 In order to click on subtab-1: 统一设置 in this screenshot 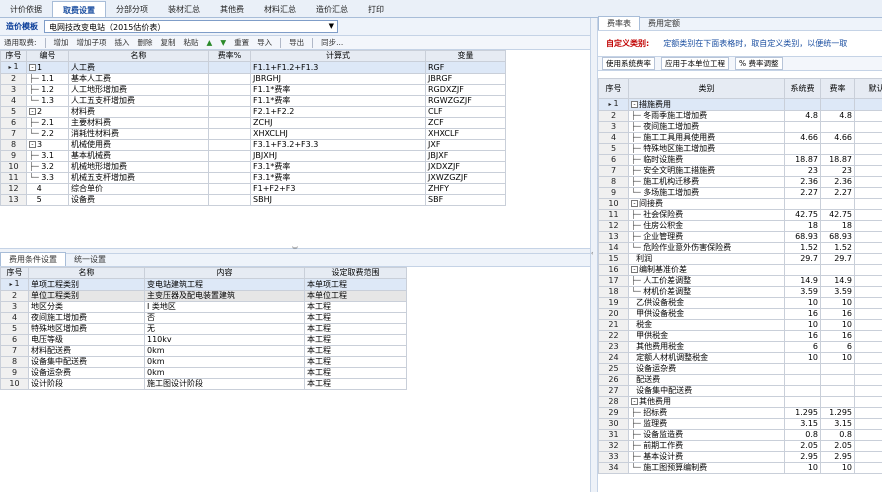, I will do `click(90, 259)`.